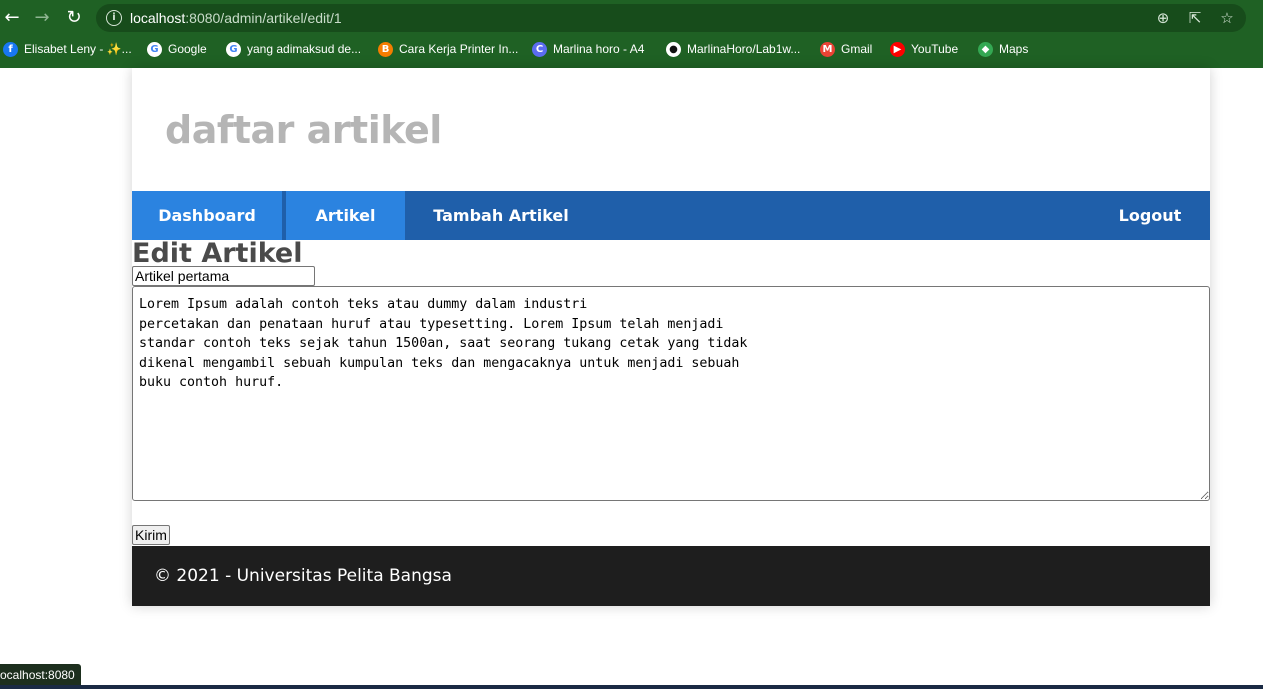  Describe the element at coordinates (151, 535) in the screenshot. I see `kirim-button: Kirim` at that location.